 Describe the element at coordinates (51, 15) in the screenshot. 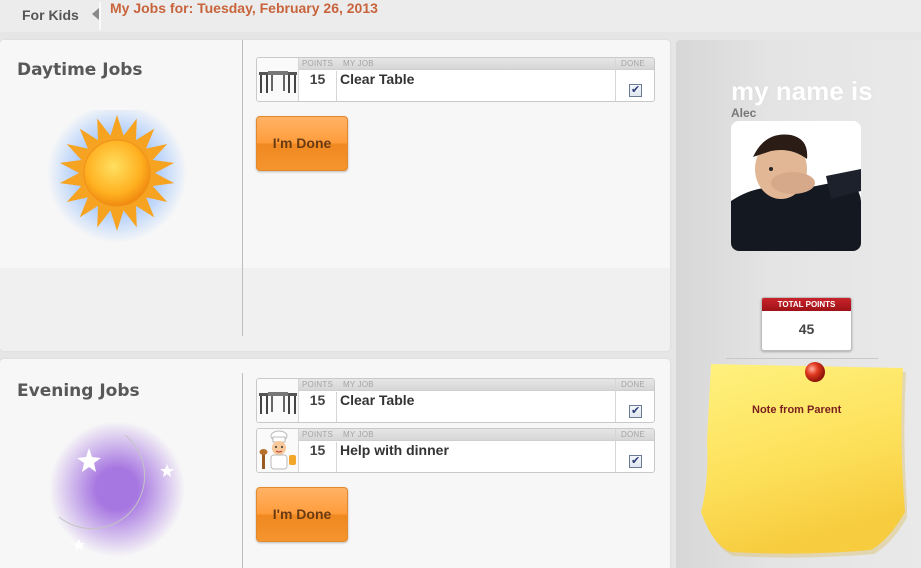

I see `for-kids-link: For Kids` at that location.